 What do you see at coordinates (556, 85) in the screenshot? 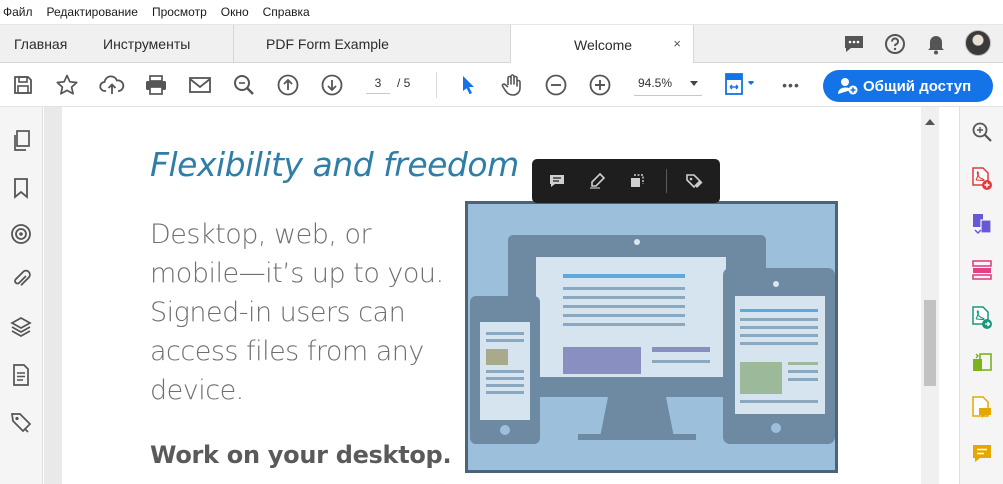
I see `zoom-out-icon` at bounding box center [556, 85].